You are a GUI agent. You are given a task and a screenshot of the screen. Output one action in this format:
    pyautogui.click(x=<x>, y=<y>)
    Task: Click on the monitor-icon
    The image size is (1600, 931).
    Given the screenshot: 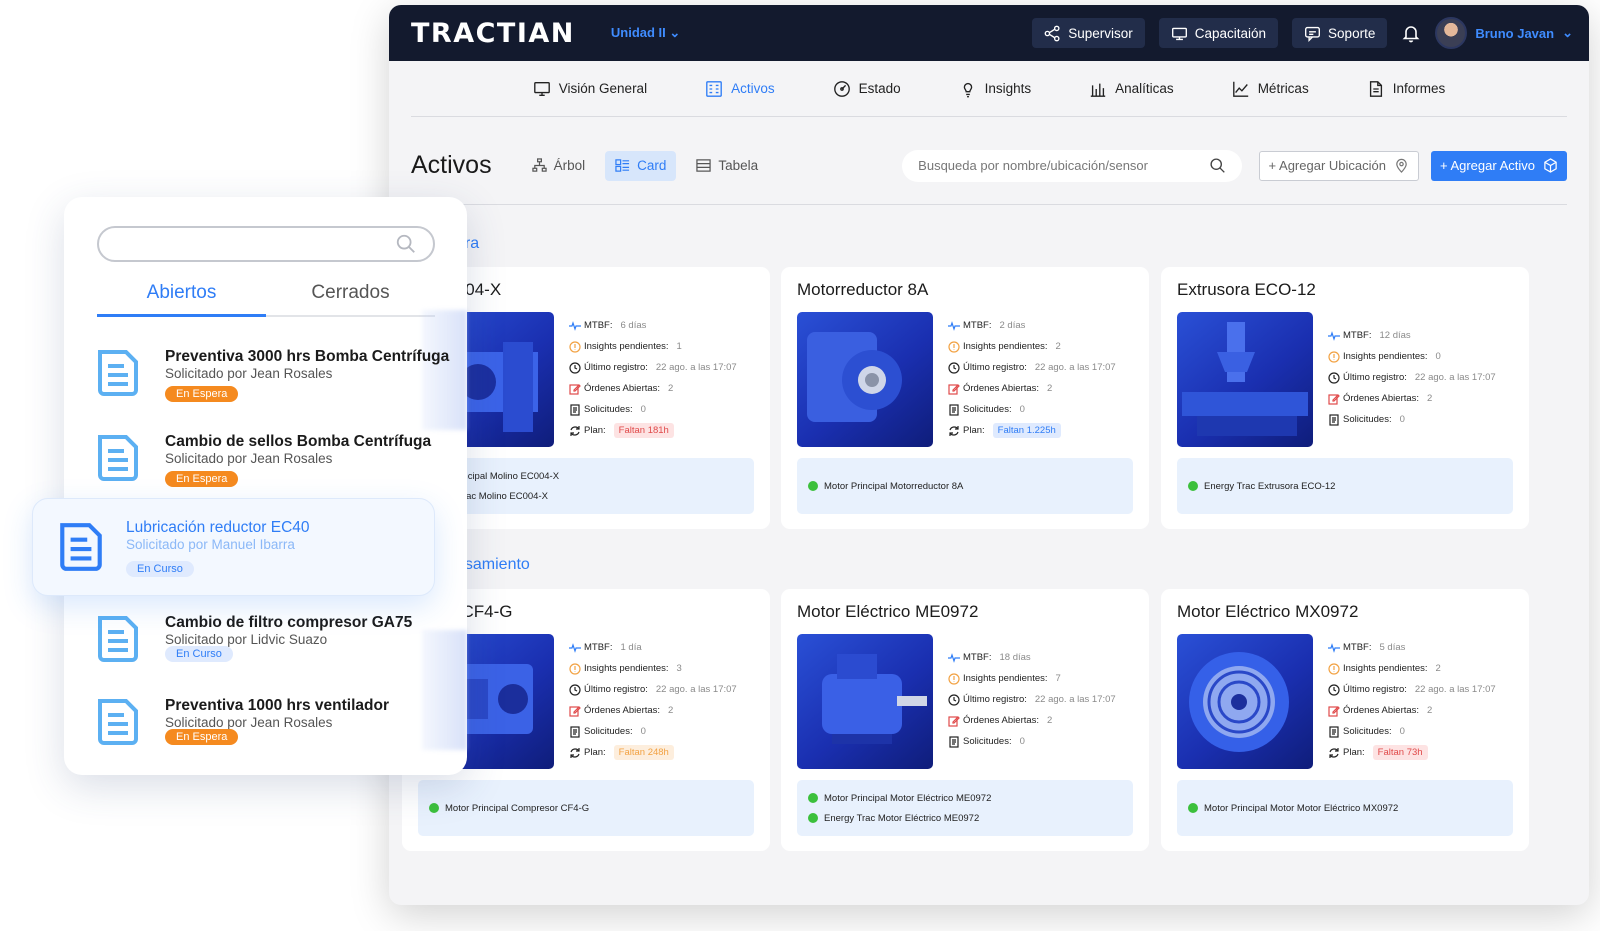 What is the action you would take?
    pyautogui.click(x=541, y=88)
    